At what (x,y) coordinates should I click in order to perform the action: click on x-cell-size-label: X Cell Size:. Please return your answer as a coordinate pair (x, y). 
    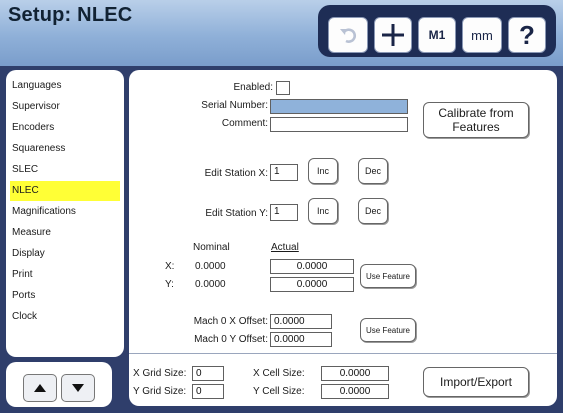
    Looking at the image, I should click on (279, 373).